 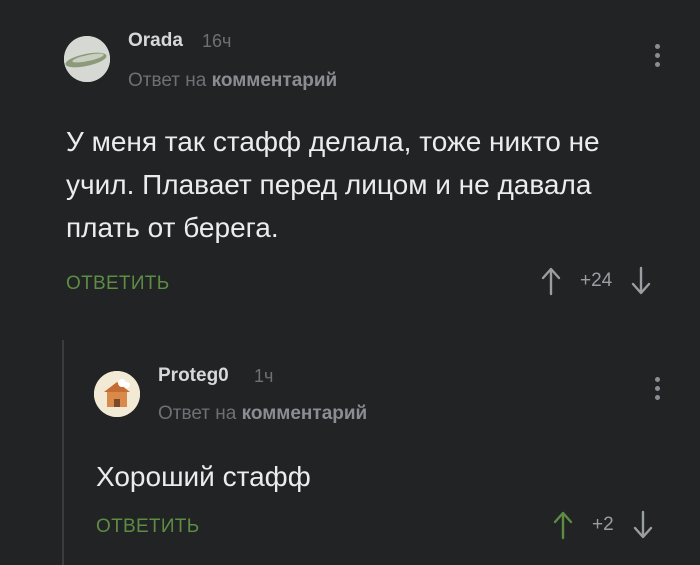 I want to click on username: Orada, so click(x=155, y=41).